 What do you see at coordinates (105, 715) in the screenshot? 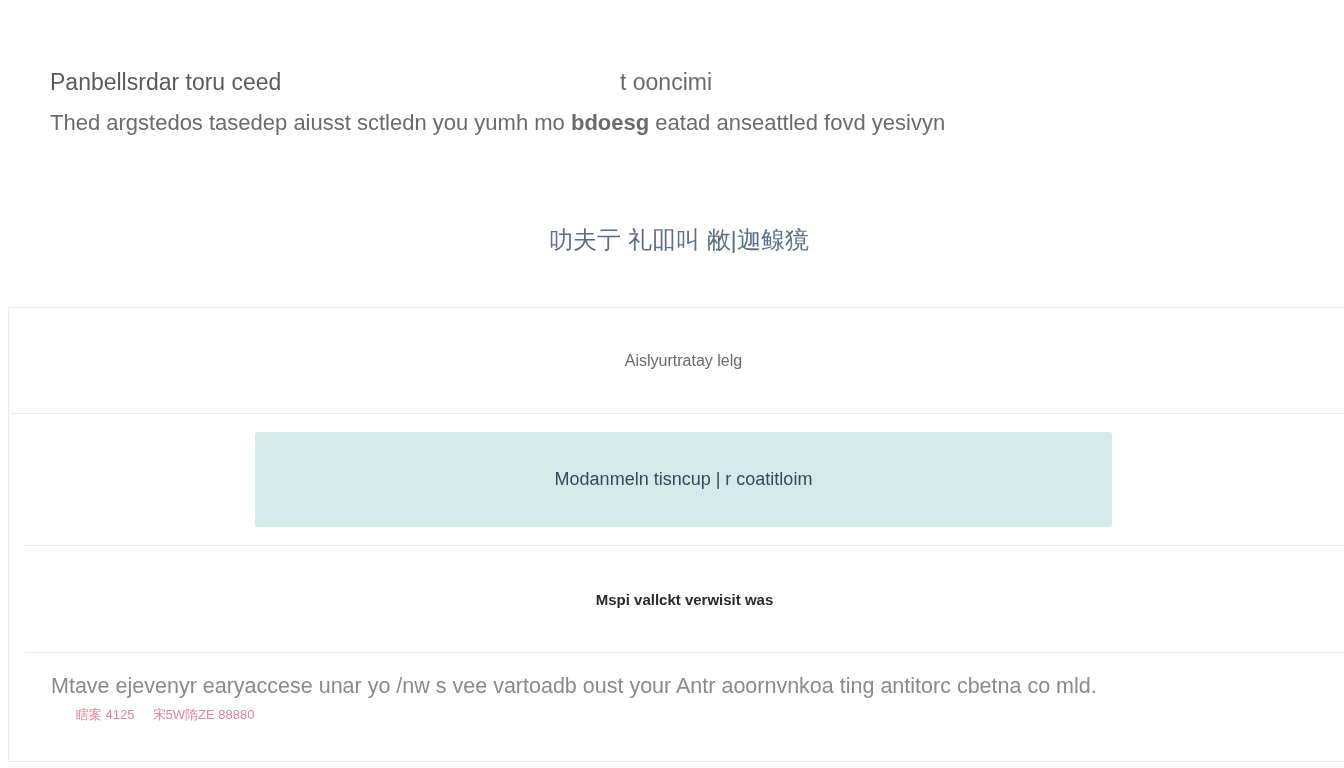
I see `meta-text: 瞎案 4125` at bounding box center [105, 715].